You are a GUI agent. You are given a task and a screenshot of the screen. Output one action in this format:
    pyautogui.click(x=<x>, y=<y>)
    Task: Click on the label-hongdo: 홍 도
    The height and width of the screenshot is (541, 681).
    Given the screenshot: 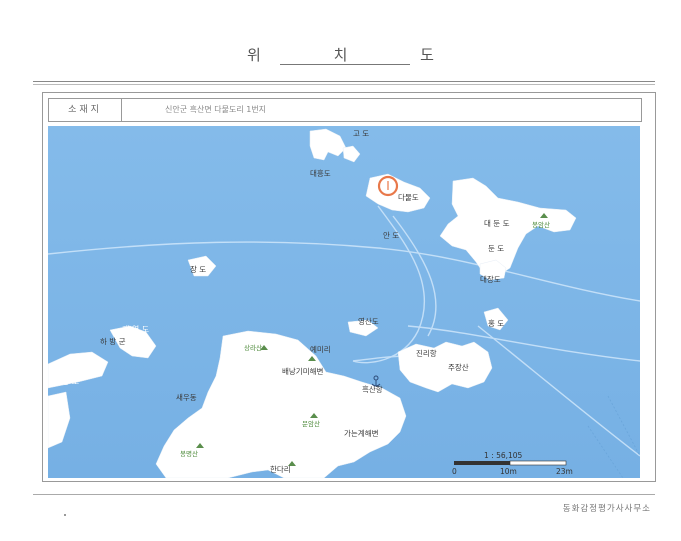 What is the action you would take?
    pyautogui.click(x=496, y=323)
    